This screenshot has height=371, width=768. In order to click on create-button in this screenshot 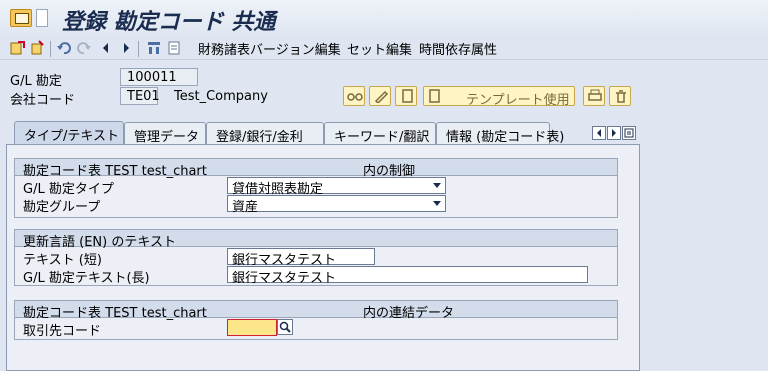, I will do `click(406, 96)`.